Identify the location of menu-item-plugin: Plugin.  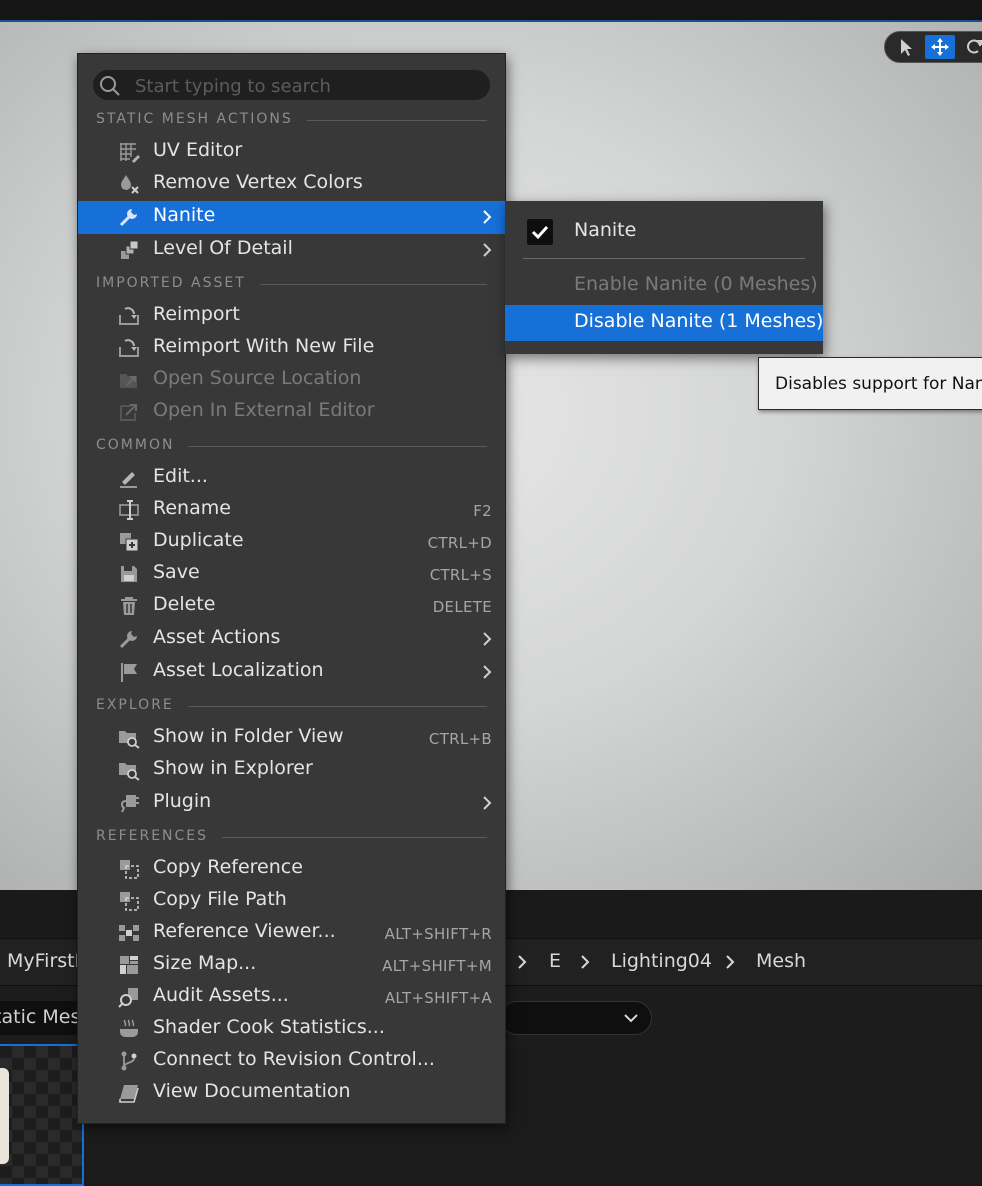
(291, 803).